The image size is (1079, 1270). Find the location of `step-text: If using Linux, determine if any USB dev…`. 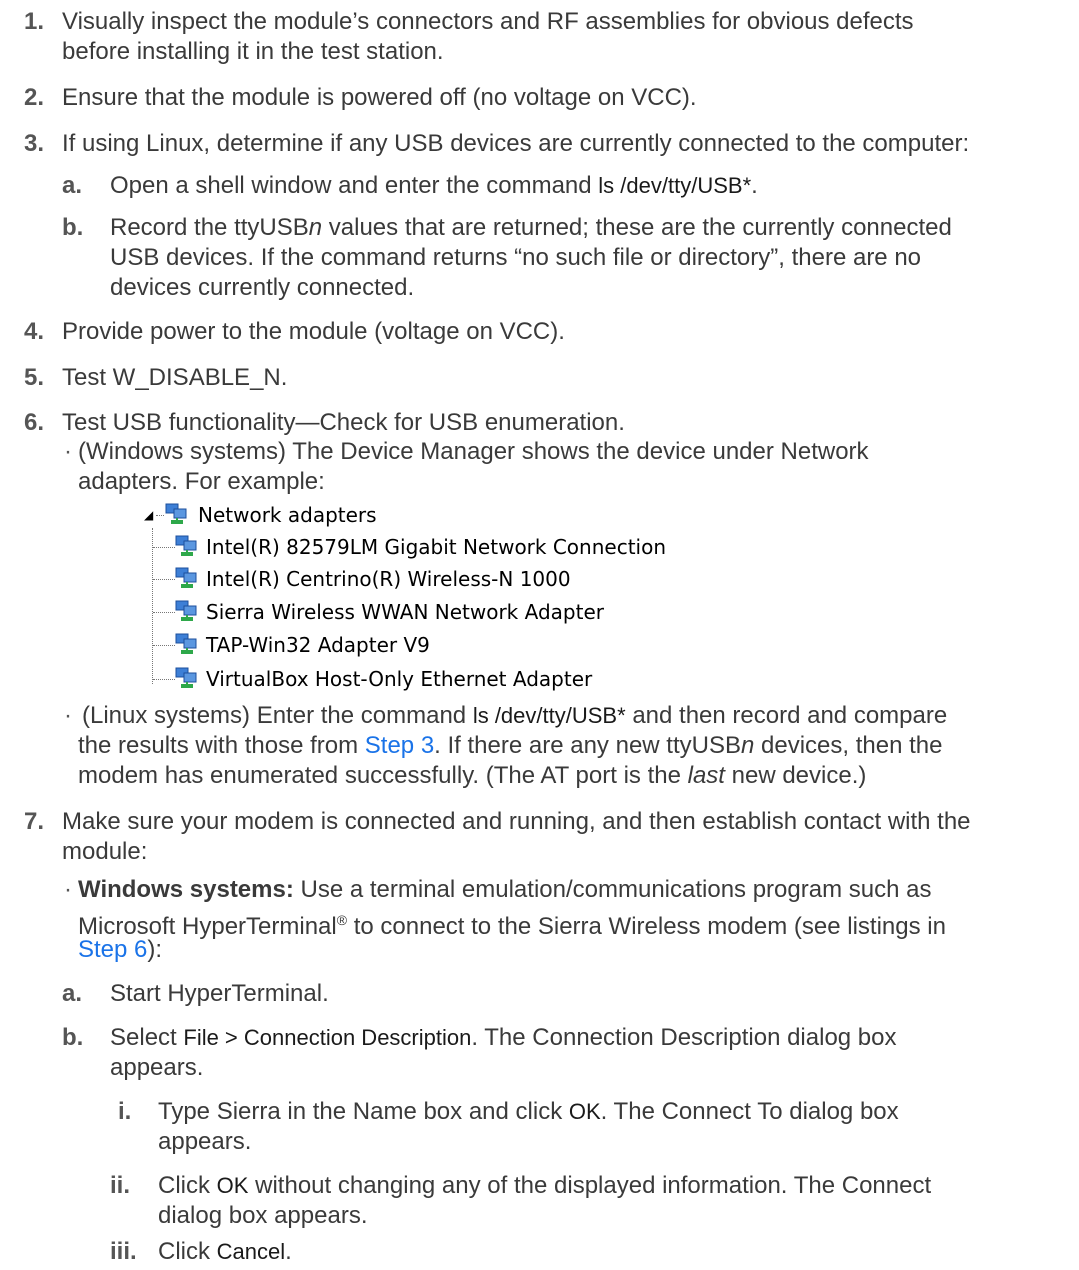

step-text: If using Linux, determine if any USB dev… is located at coordinates (516, 143).